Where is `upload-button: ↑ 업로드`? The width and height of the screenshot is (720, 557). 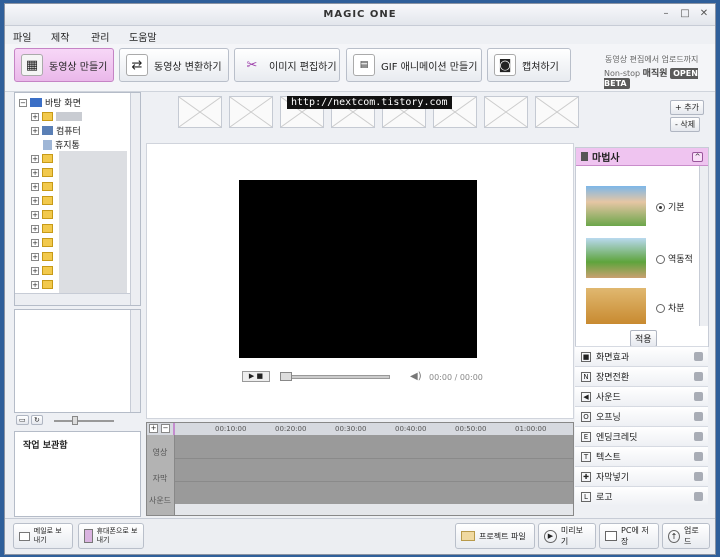
upload-button: ↑ 업로드 is located at coordinates (686, 536).